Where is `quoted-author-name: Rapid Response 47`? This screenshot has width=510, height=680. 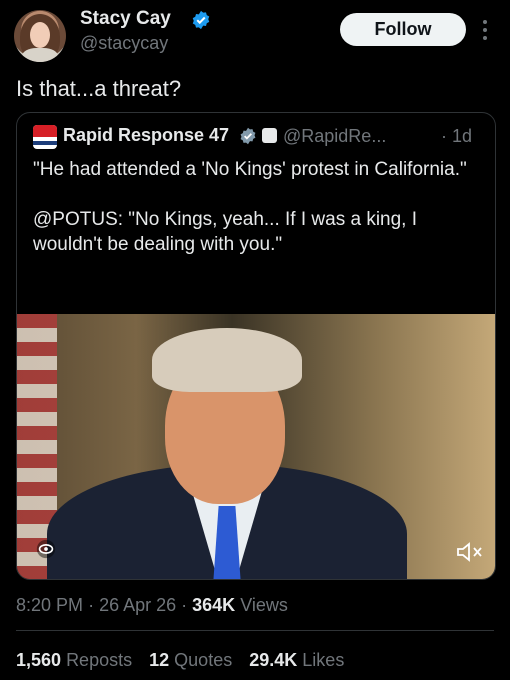 quoted-author-name: Rapid Response 47 is located at coordinates (146, 135).